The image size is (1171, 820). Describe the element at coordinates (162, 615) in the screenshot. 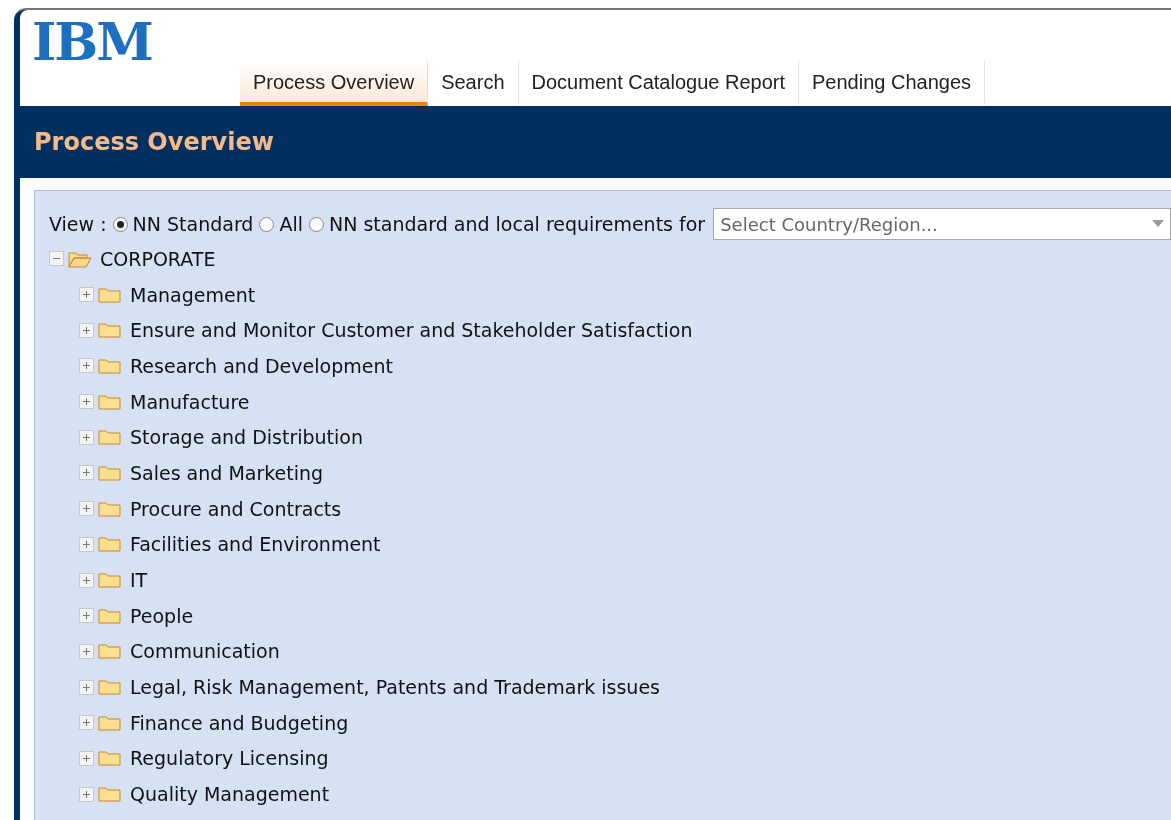

I see `tree-item-label: People` at that location.